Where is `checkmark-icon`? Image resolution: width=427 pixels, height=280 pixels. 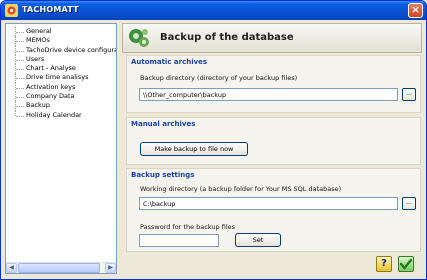 checkmark-icon is located at coordinates (406, 264).